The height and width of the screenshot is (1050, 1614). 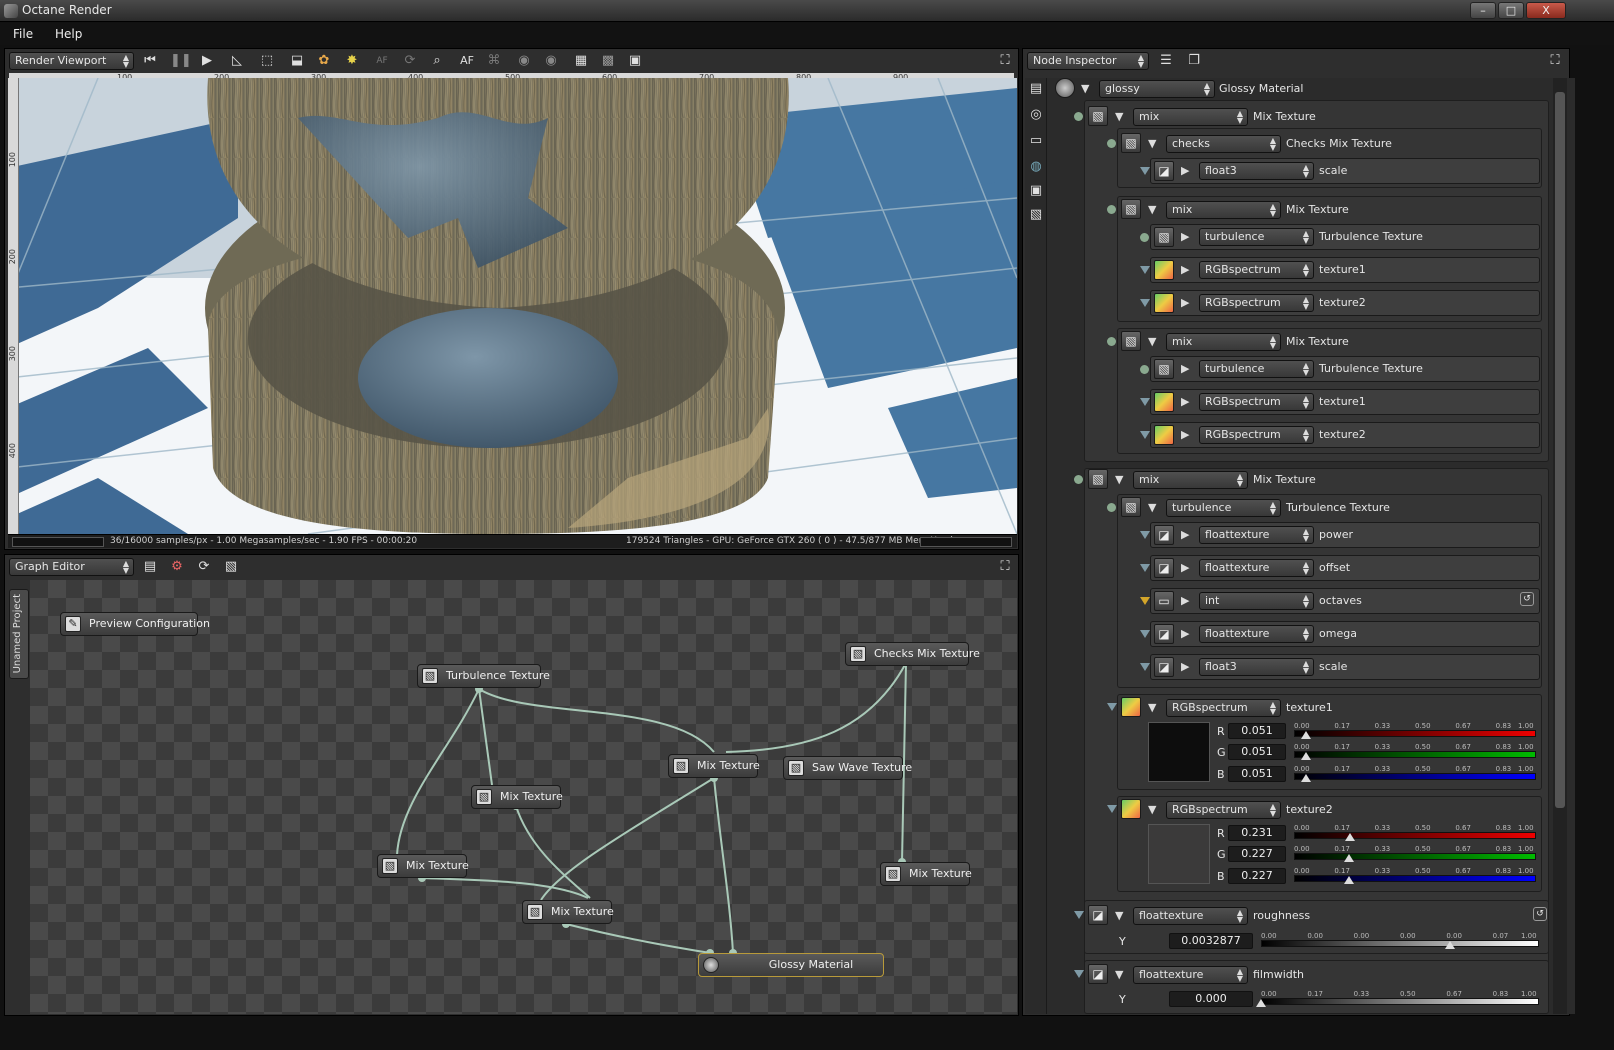 I want to click on reset-icon: ↺, so click(x=1540, y=914).